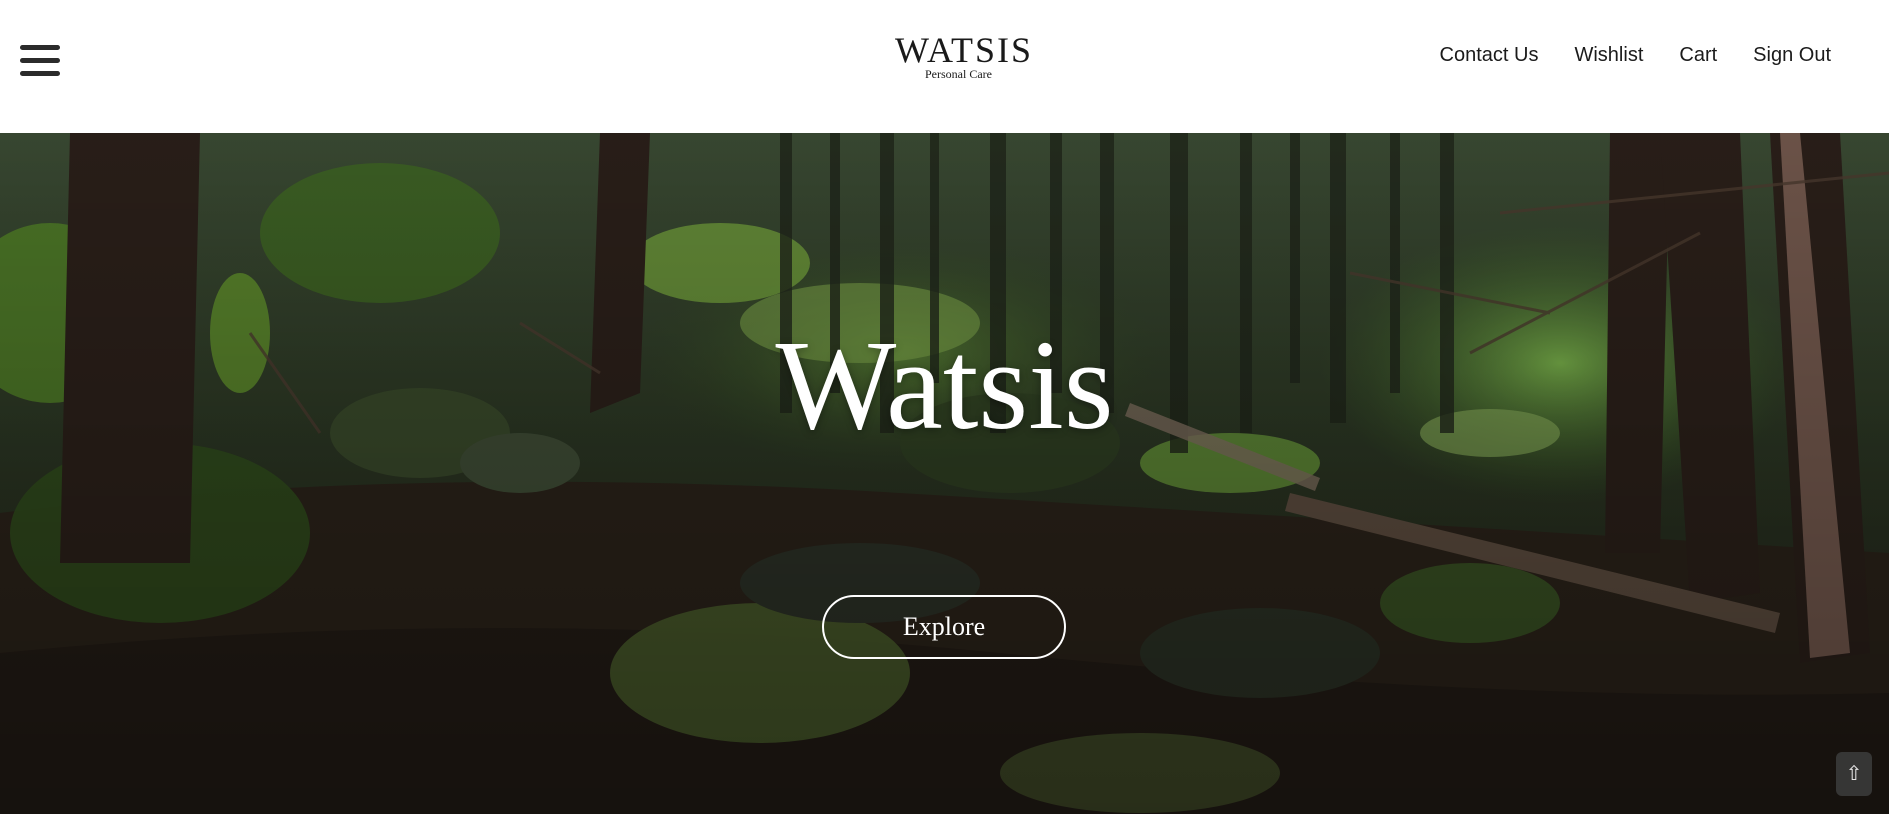 Image resolution: width=1889 pixels, height=814 pixels. What do you see at coordinates (964, 50) in the screenshot?
I see `logo-wordmark: WATSIS` at bounding box center [964, 50].